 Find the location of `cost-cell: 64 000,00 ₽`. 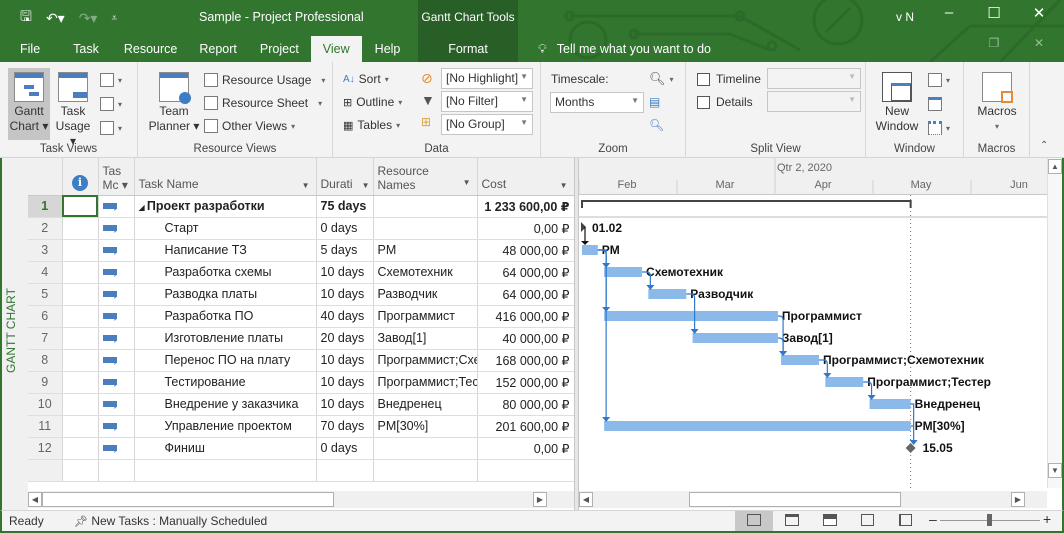

cost-cell: 64 000,00 ₽ is located at coordinates (526, 272).